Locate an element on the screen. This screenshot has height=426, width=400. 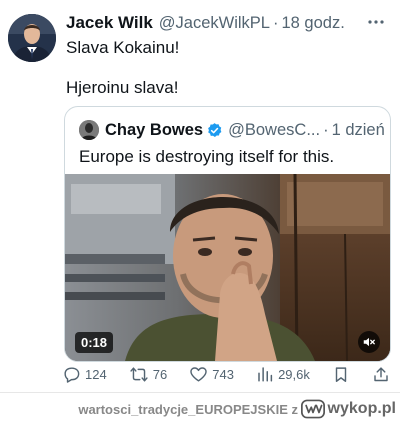
verified-badge-icon is located at coordinates (215, 129).